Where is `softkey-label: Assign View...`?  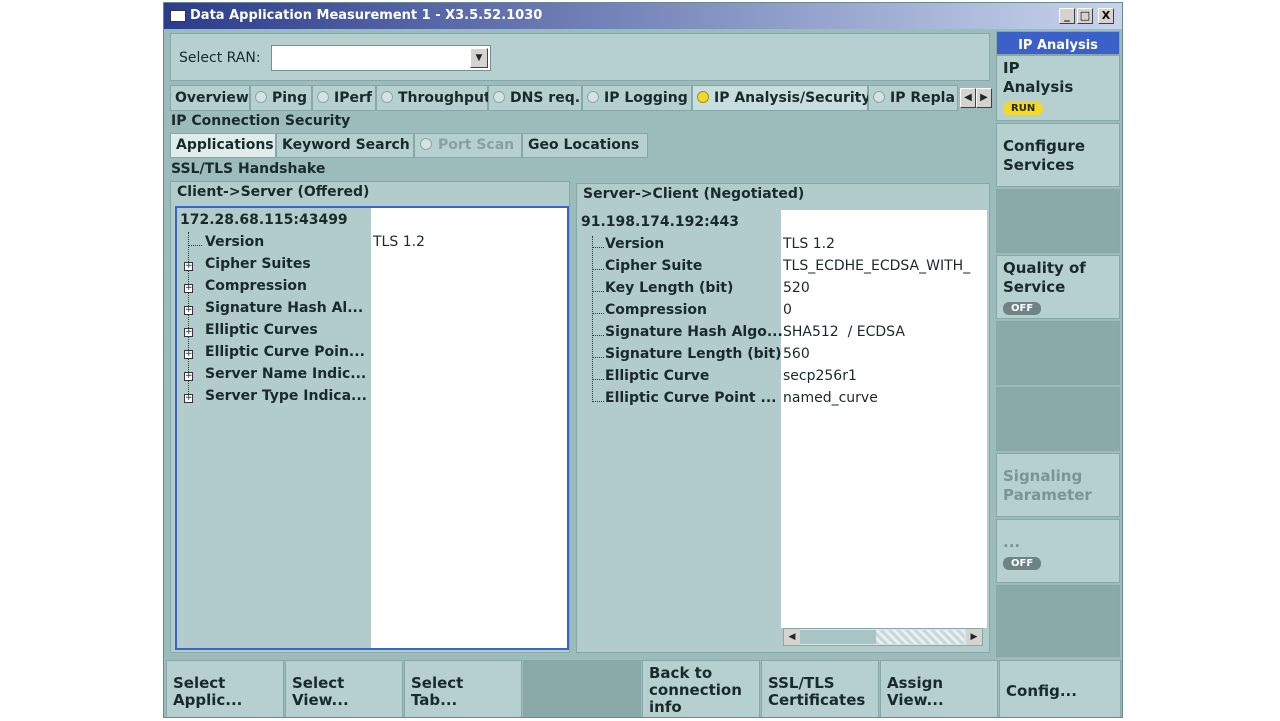 softkey-label: Assign View... is located at coordinates (915, 691).